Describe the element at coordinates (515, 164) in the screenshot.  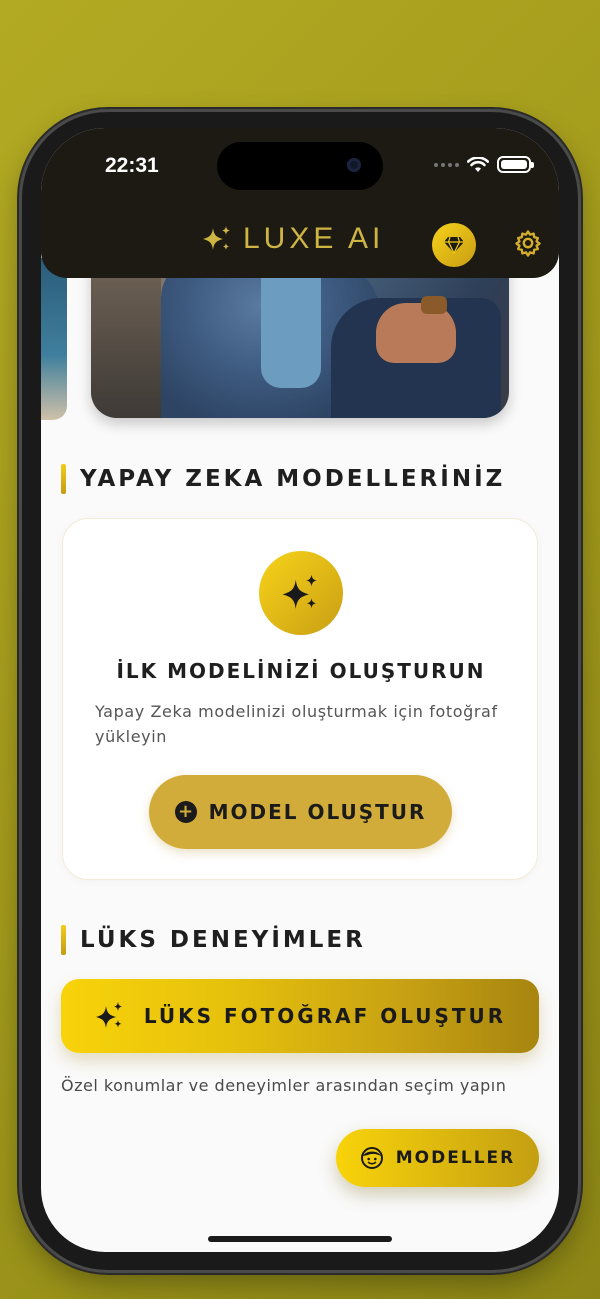
I see `battery-icon` at that location.